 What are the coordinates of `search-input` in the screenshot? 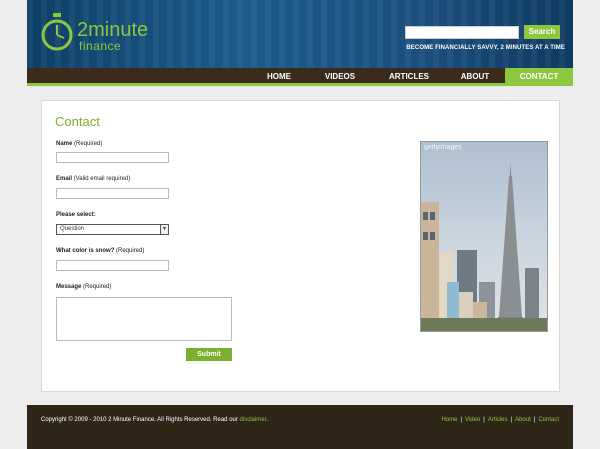 It's located at (462, 32).